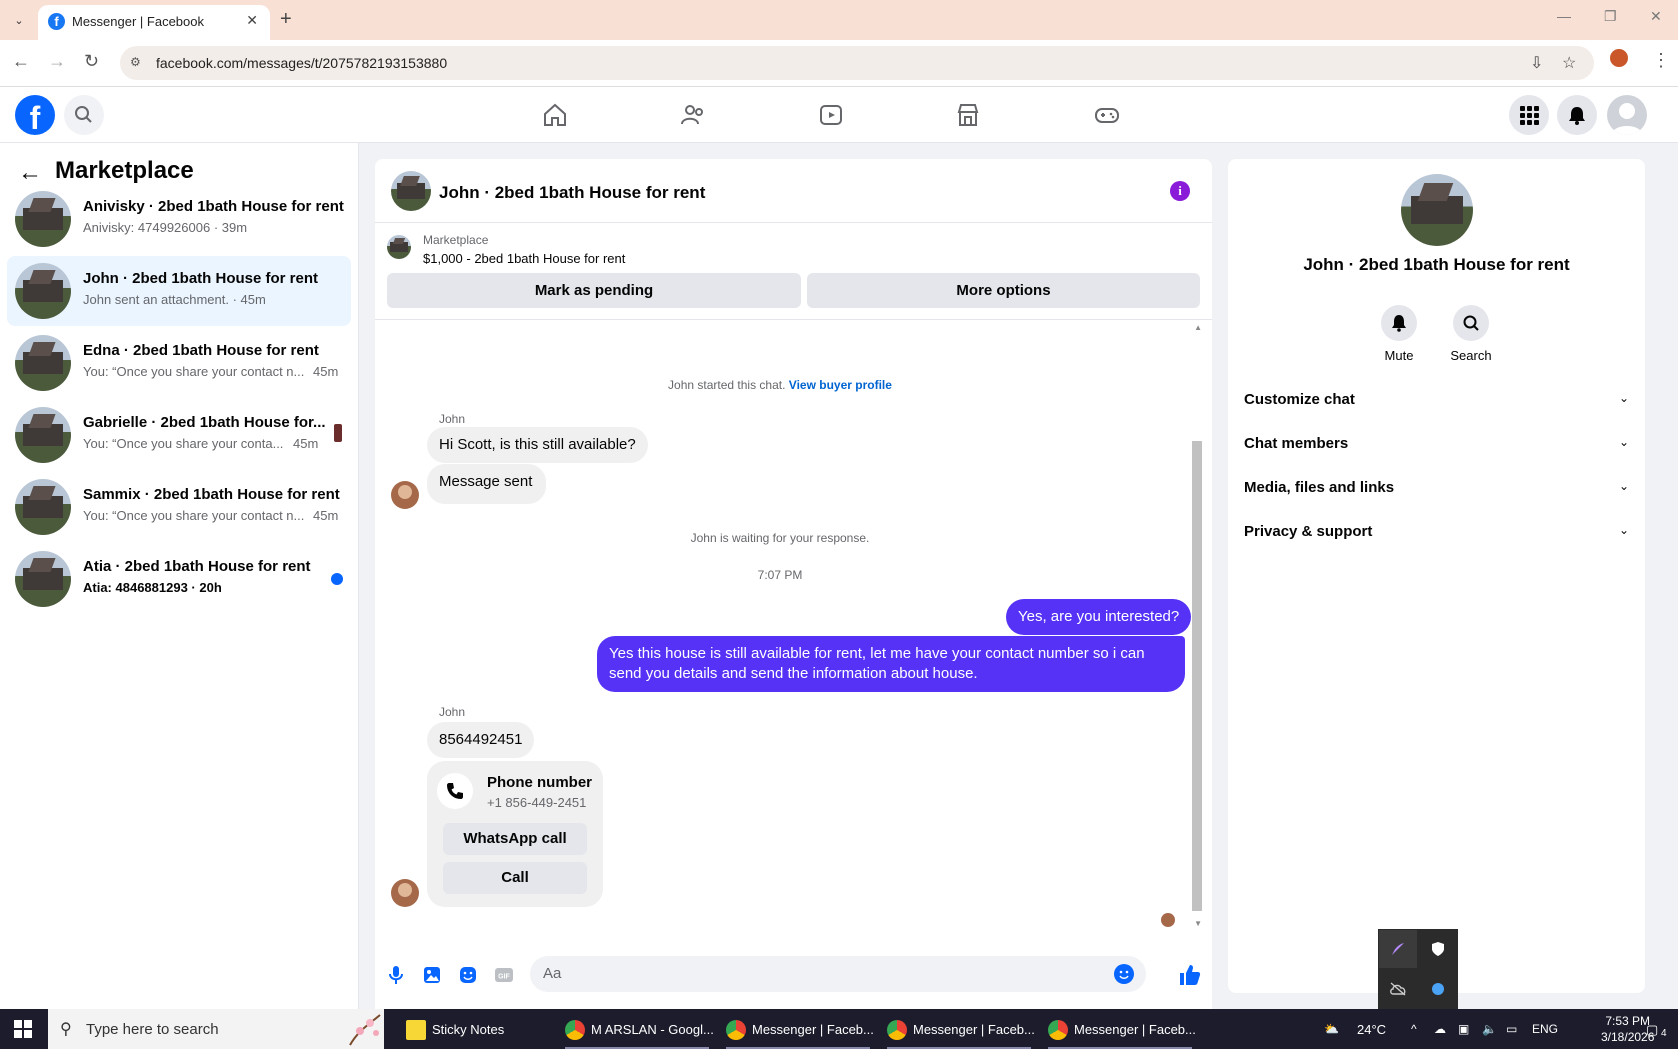 The width and height of the screenshot is (1678, 1049). I want to click on new-tab-icon: +, so click(286, 19).